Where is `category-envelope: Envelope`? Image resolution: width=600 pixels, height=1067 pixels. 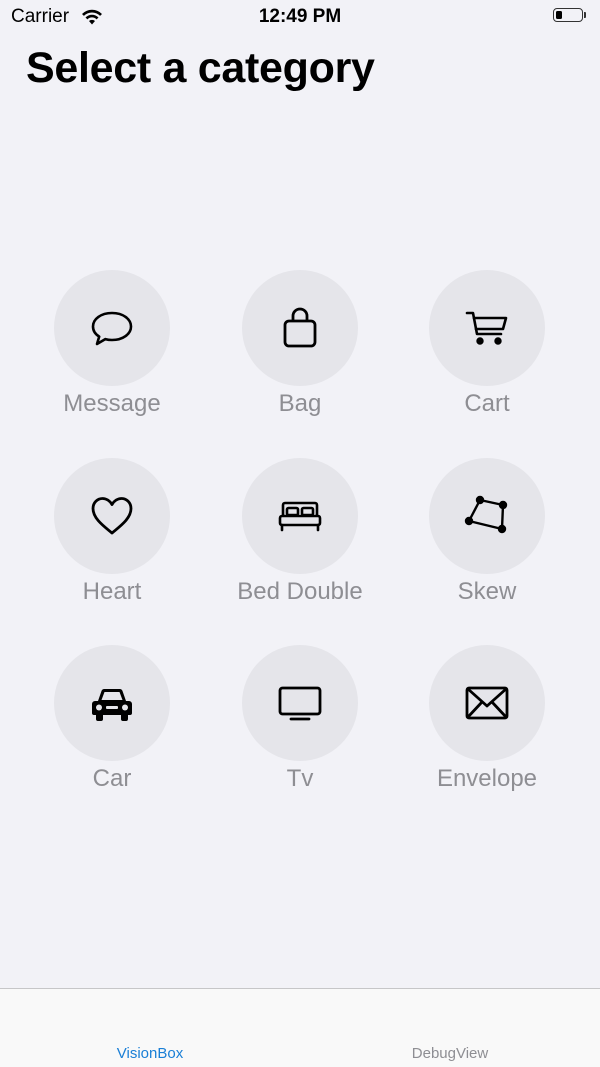 category-envelope: Envelope is located at coordinates (487, 719).